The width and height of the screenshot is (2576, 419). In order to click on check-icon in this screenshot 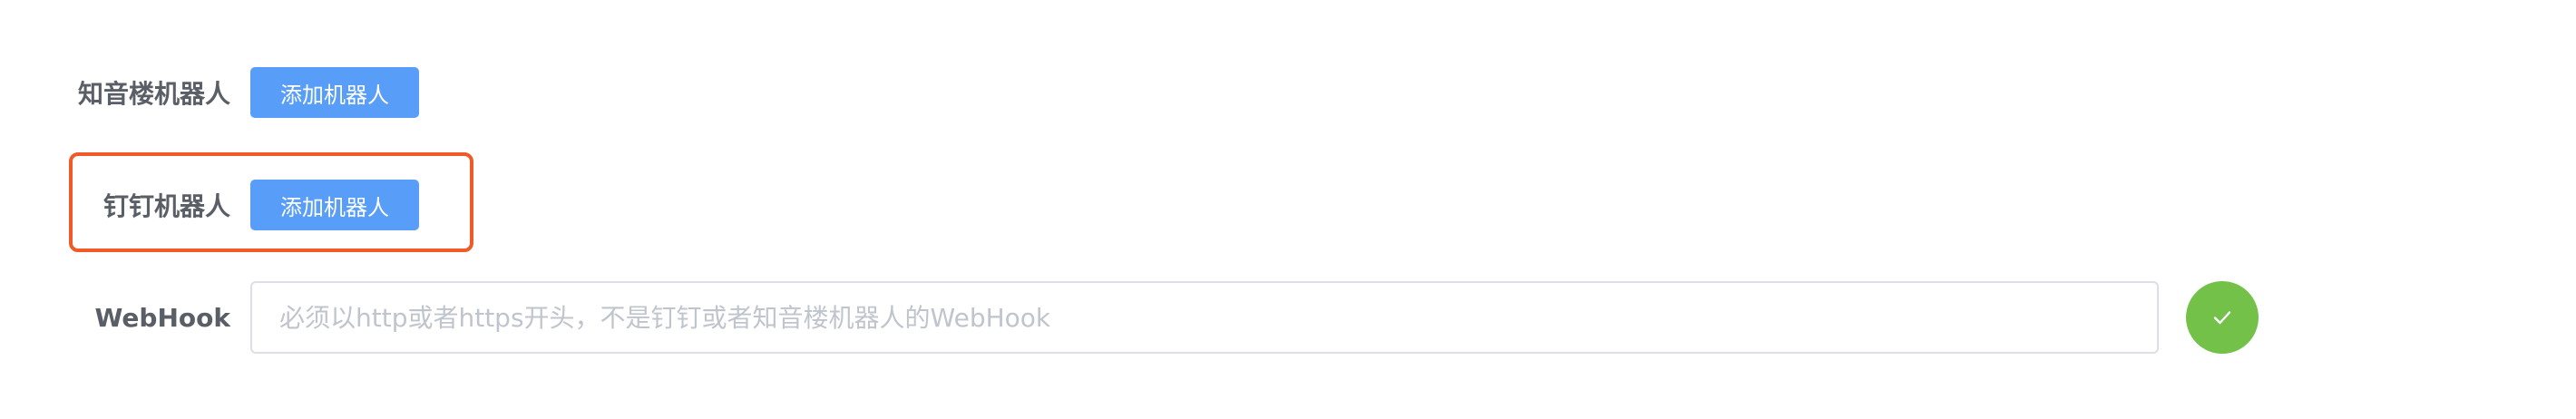, I will do `click(2222, 318)`.